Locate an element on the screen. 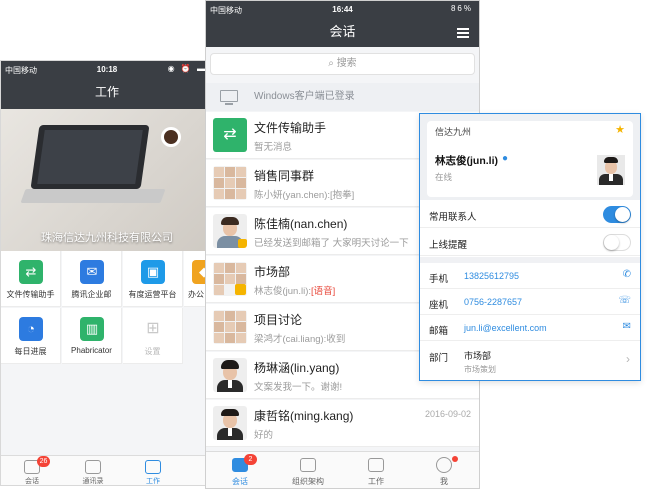  conversation-name: 文件传输助手 is located at coordinates (290, 128).